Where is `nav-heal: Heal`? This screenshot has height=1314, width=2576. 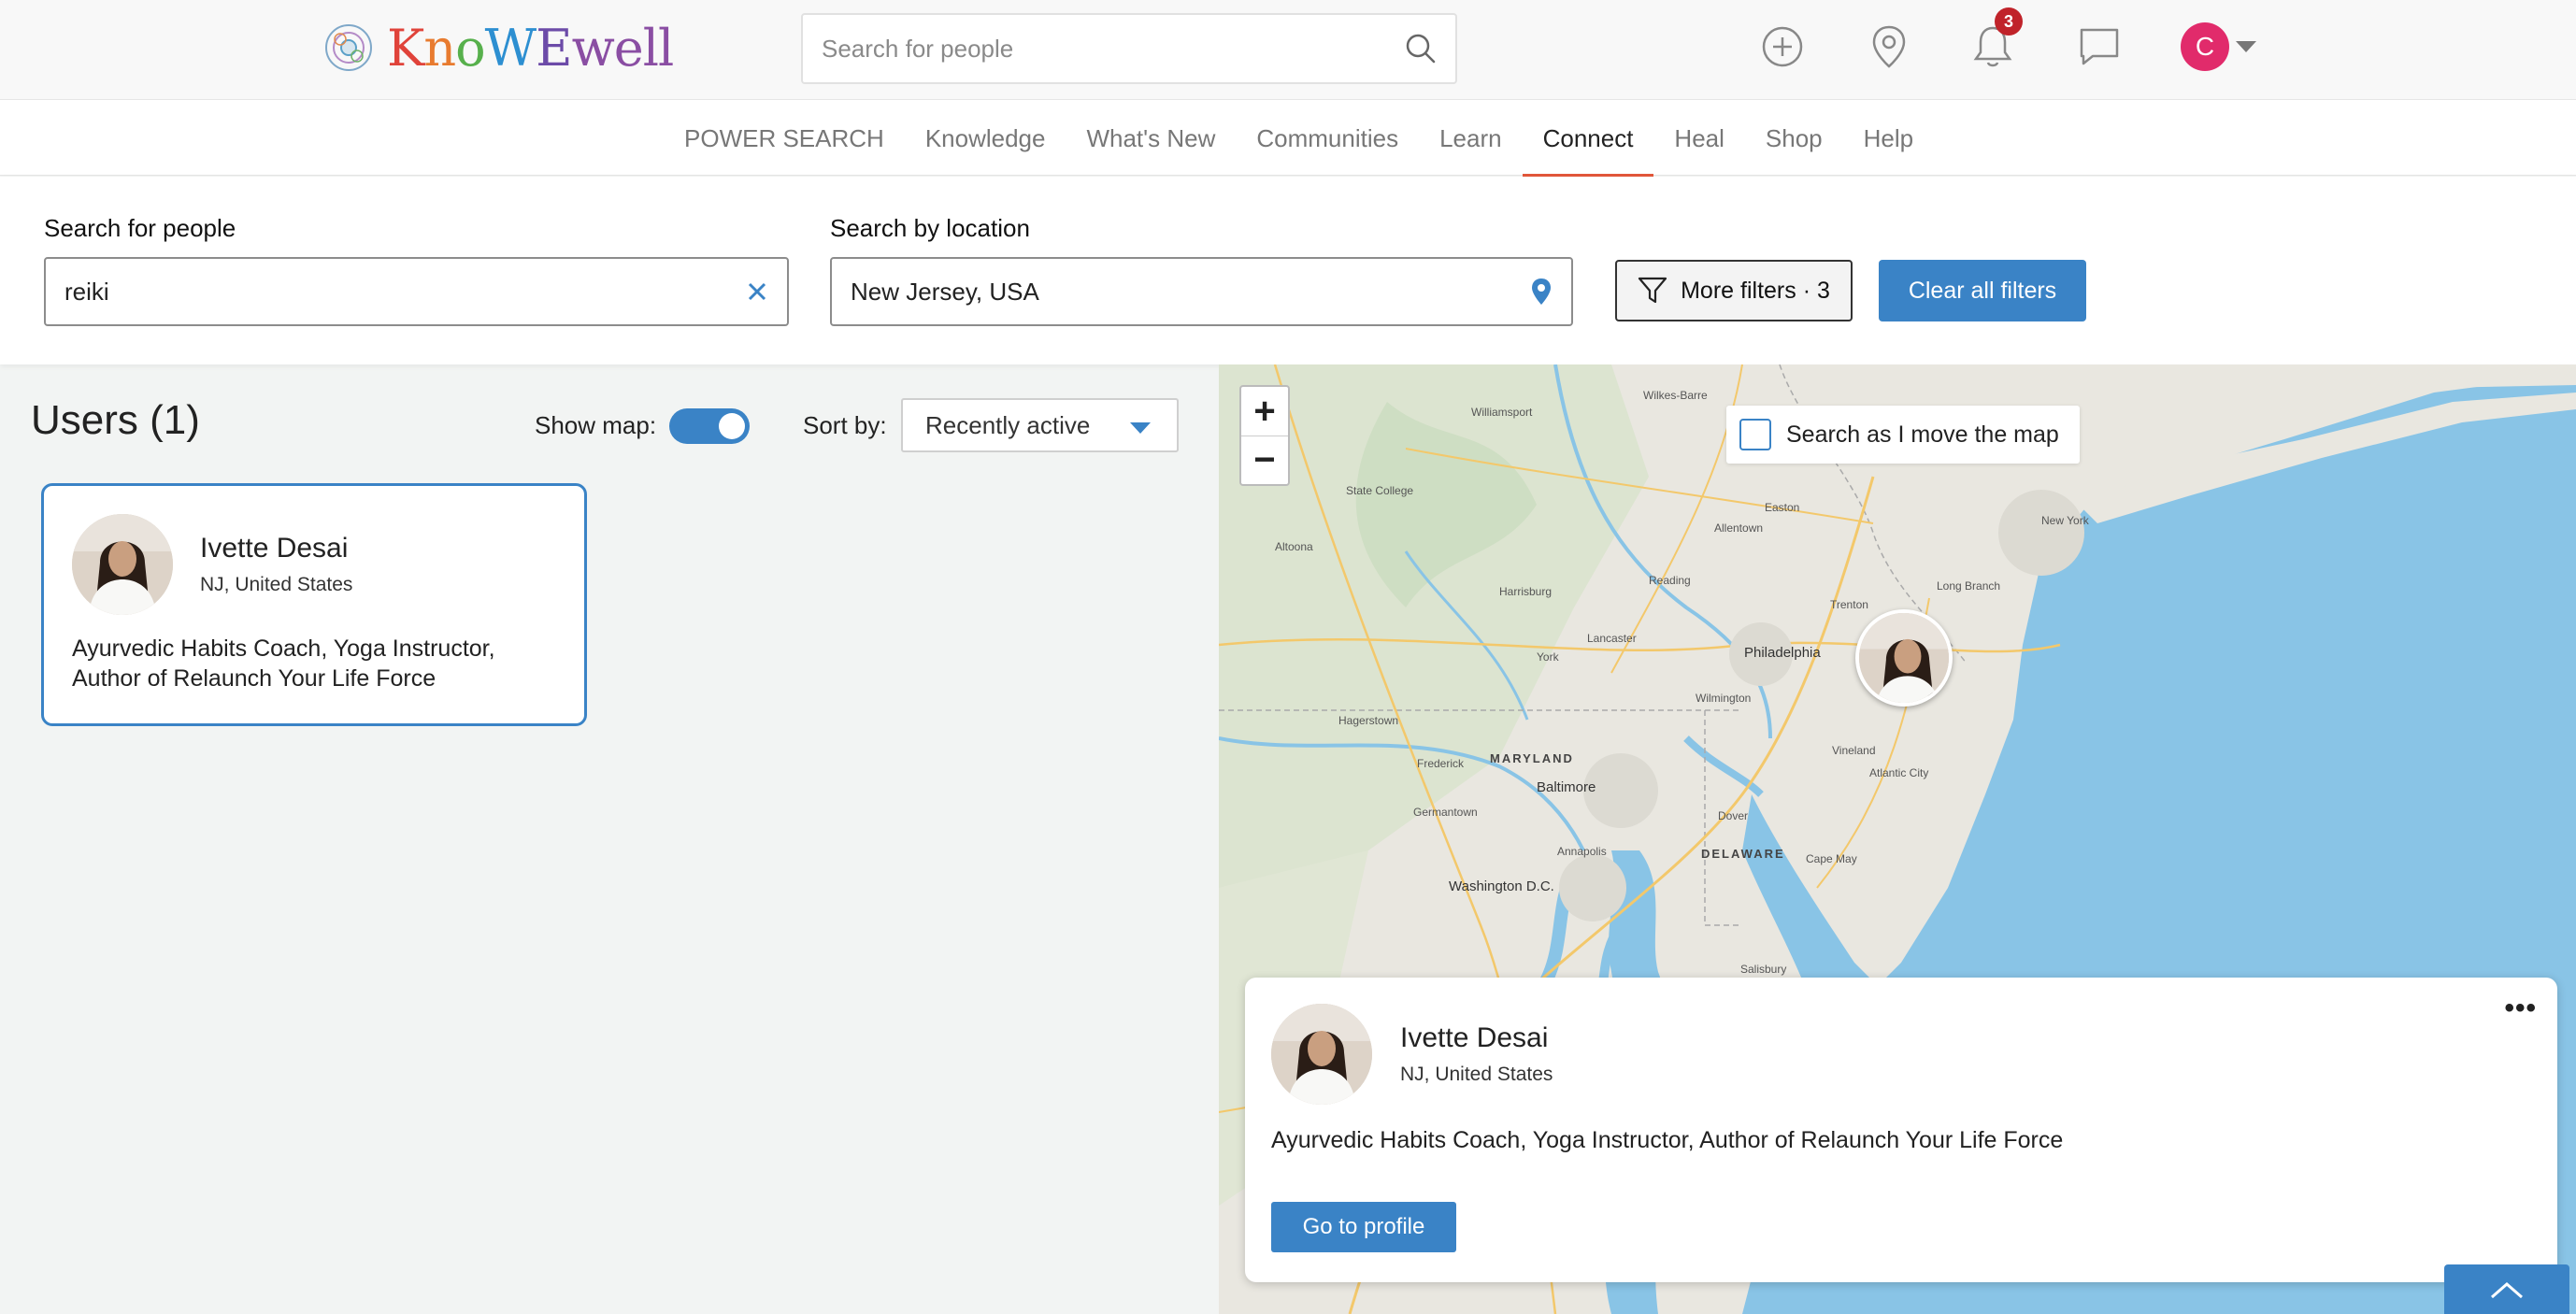
nav-heal: Heal is located at coordinates (1698, 138).